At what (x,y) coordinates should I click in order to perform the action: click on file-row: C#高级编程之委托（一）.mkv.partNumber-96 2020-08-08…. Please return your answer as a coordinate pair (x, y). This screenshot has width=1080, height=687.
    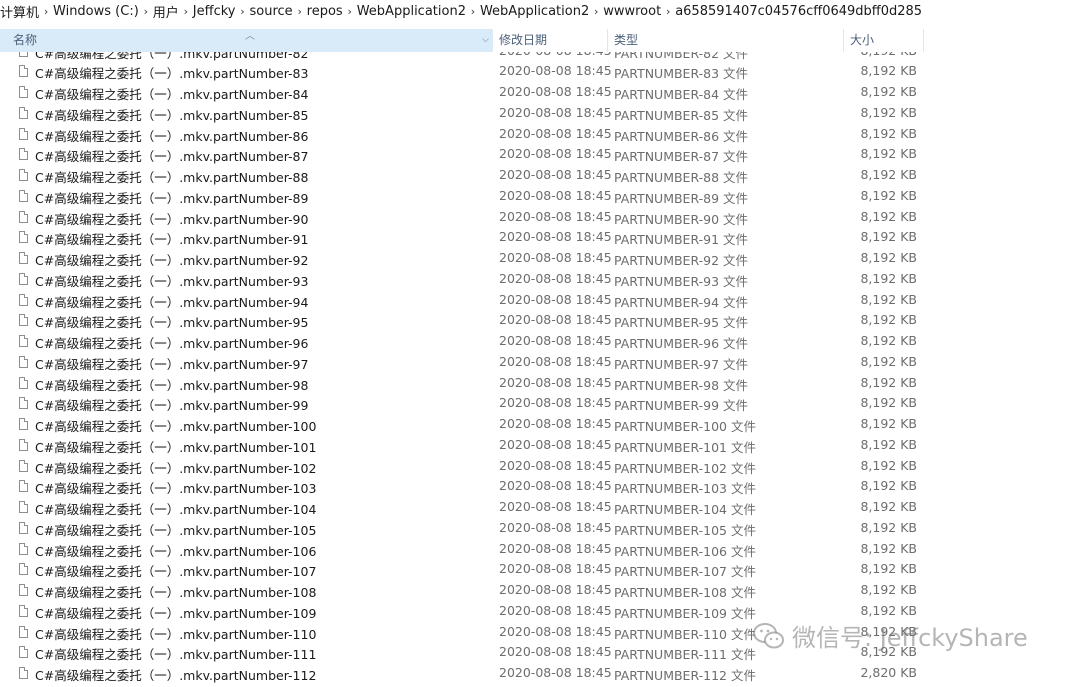
    Looking at the image, I should click on (540, 342).